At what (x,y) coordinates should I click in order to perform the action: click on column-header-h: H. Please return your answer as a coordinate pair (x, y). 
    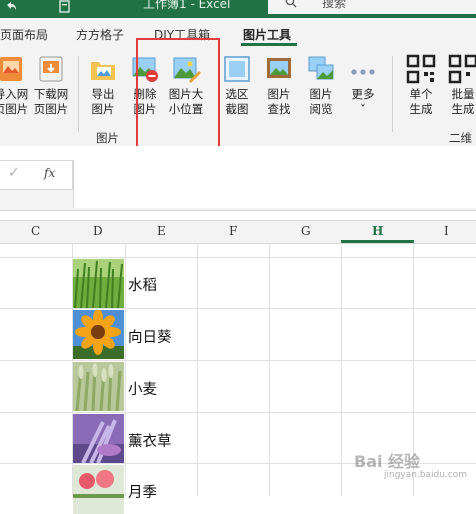
    Looking at the image, I should click on (377, 231).